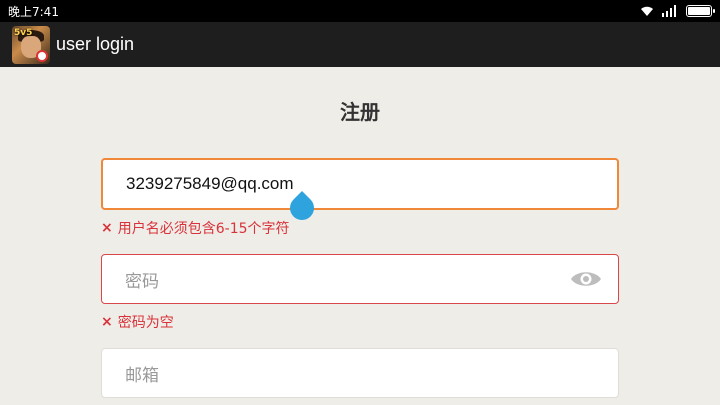 This screenshot has width=720, height=405. What do you see at coordinates (145, 323) in the screenshot?
I see `password-error-text: 密码为空` at bounding box center [145, 323].